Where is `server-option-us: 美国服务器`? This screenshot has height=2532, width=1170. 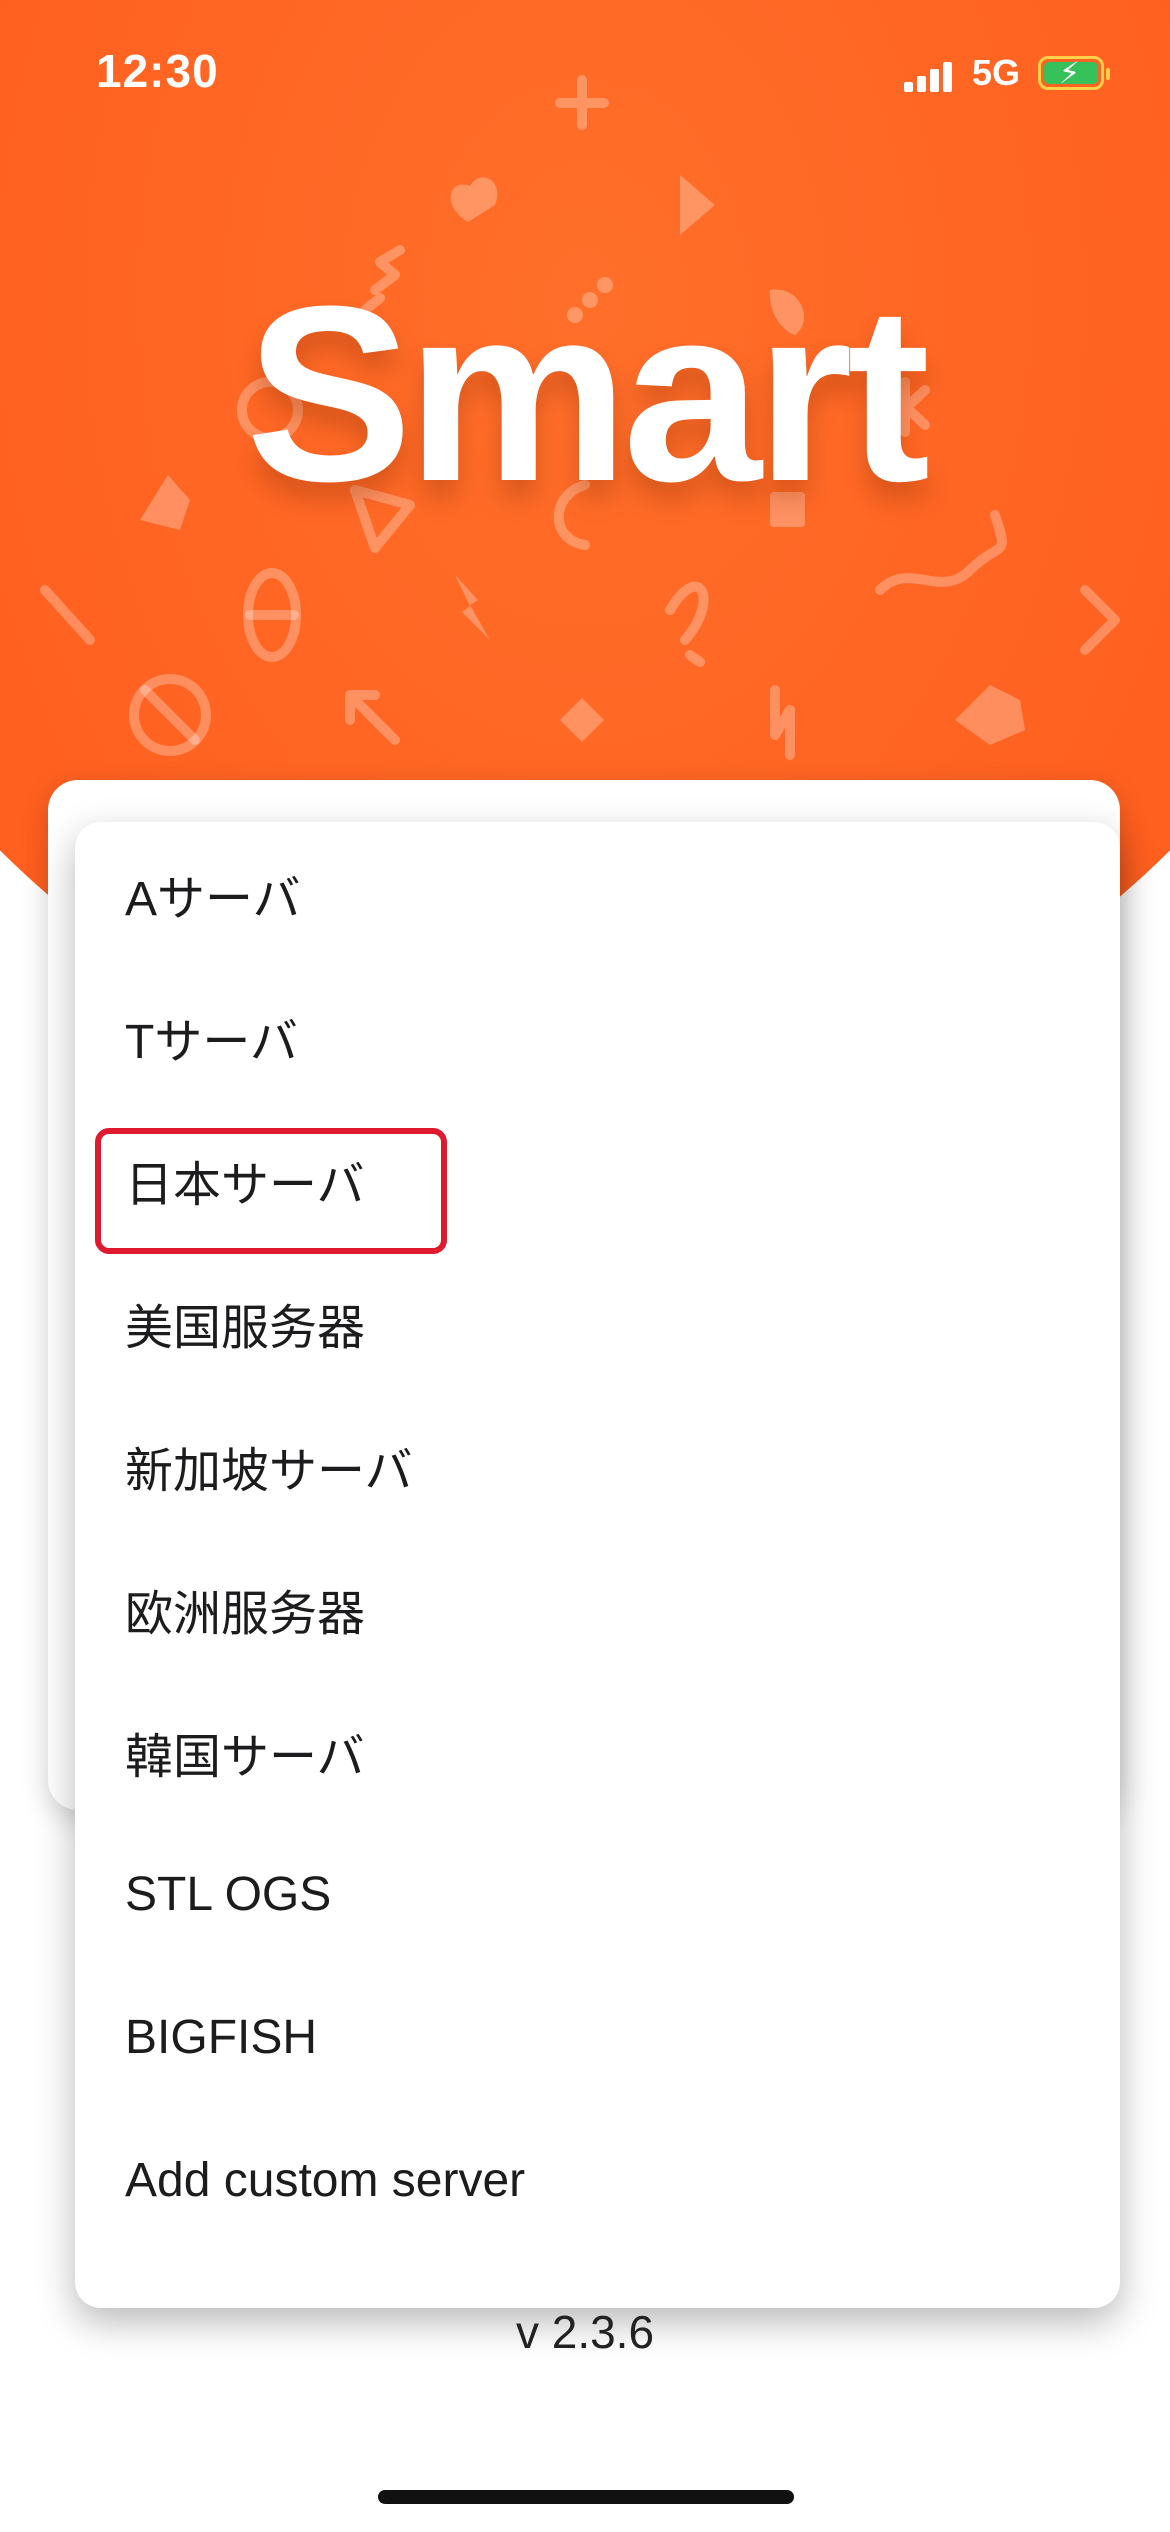 server-option-us: 美国服务器 is located at coordinates (597, 1322).